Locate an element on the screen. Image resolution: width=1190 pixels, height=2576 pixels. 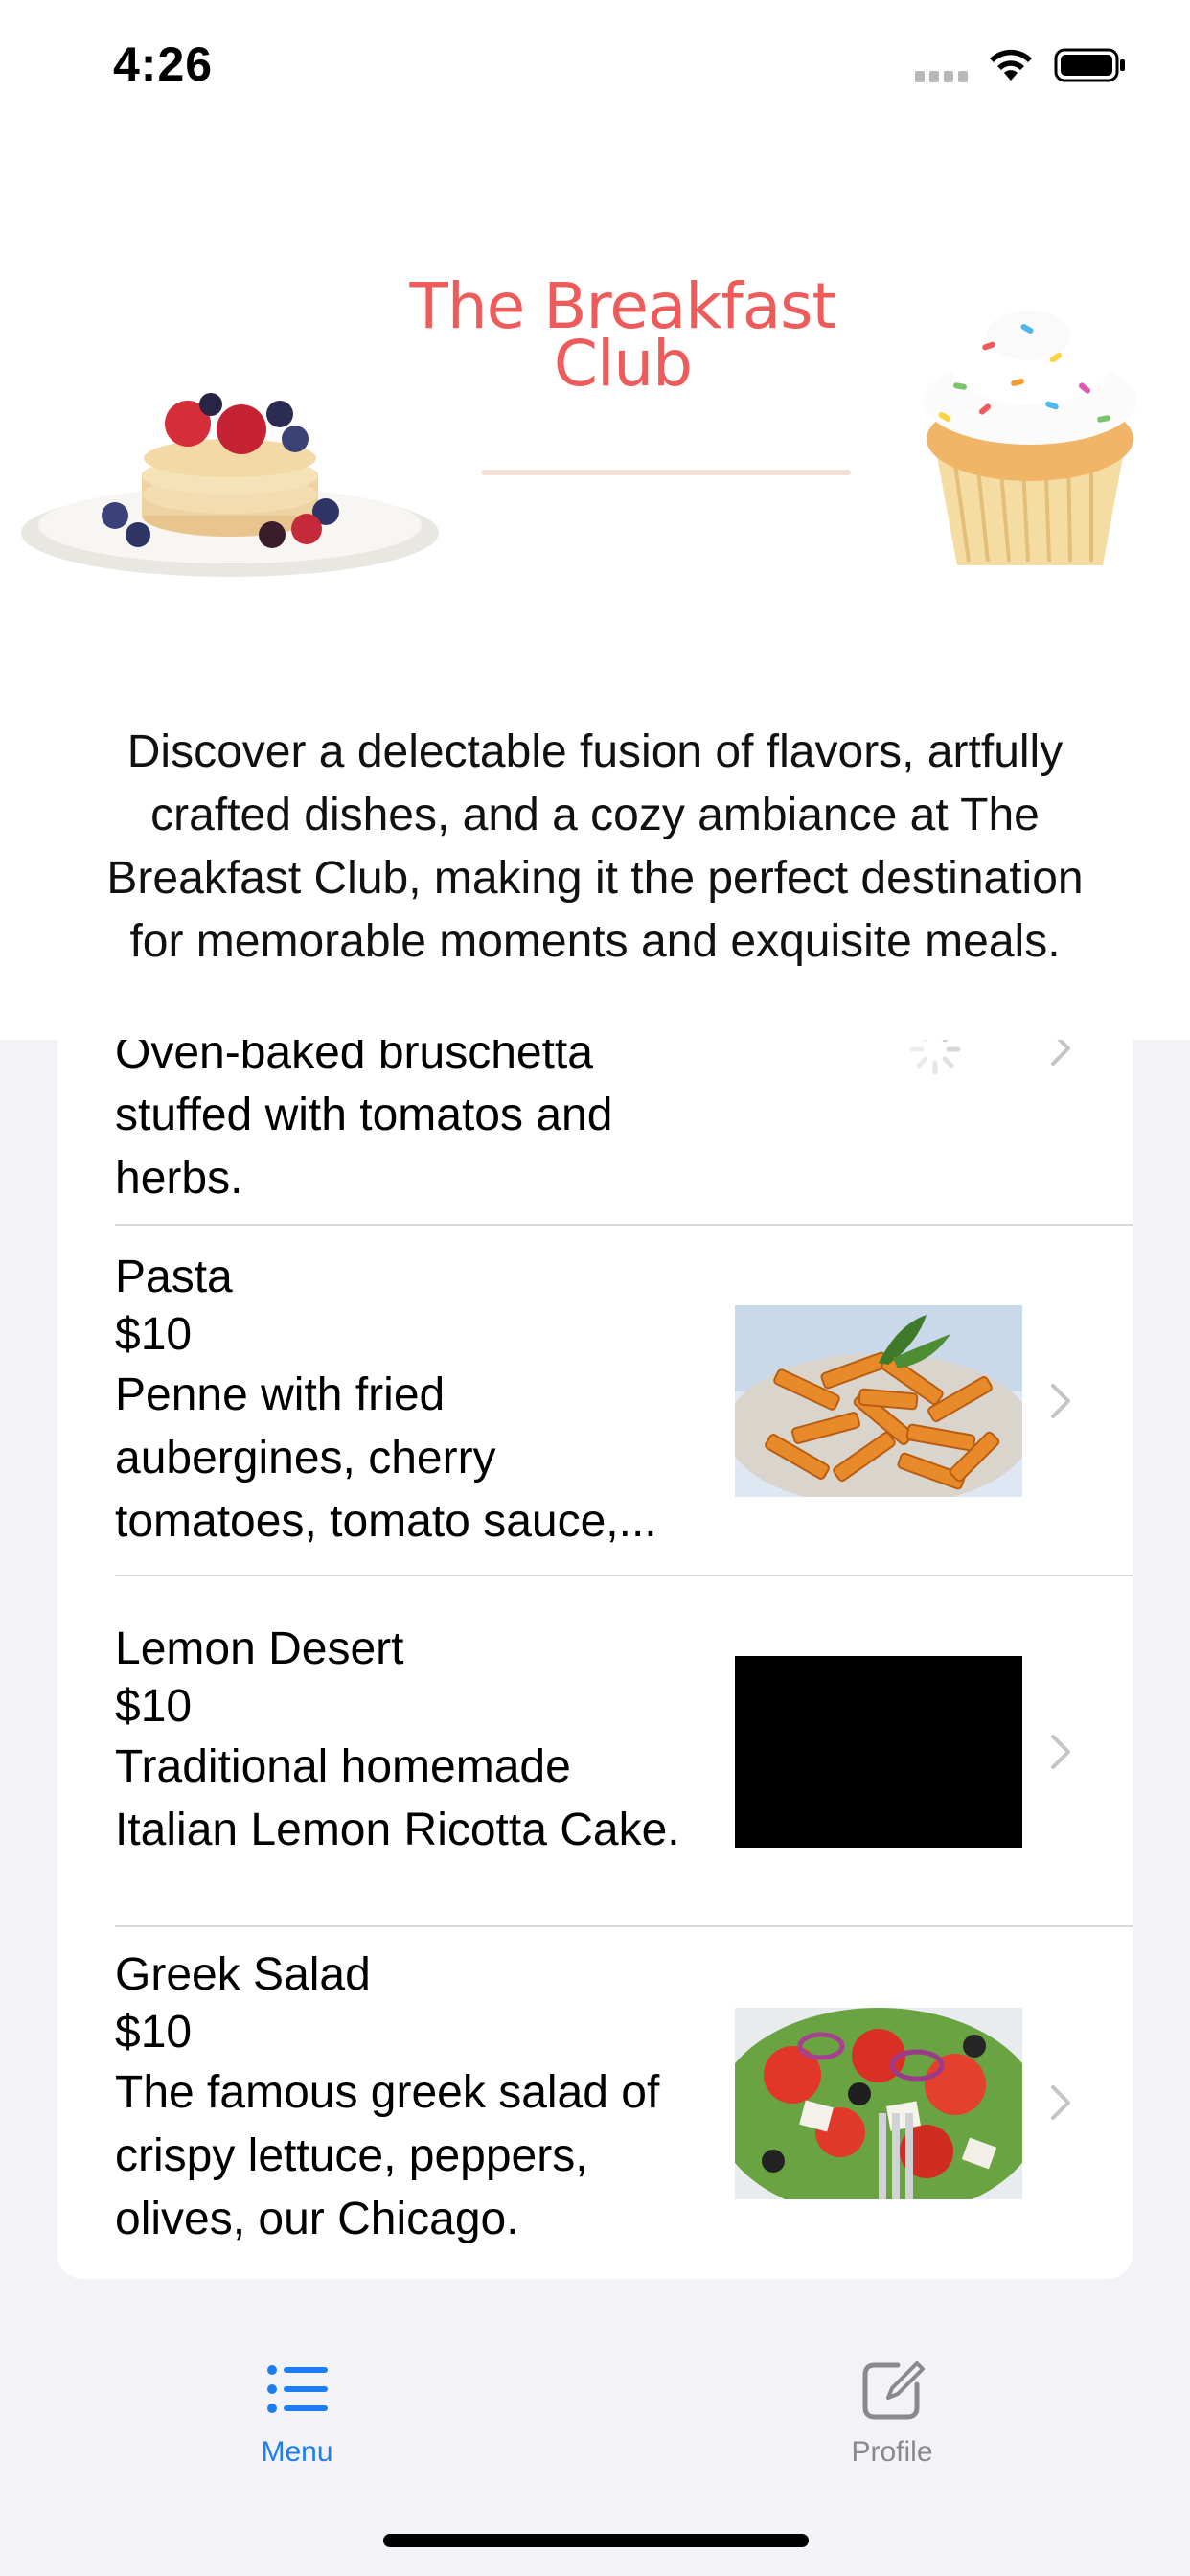
description-line: Italian Lemon Ricotta Cake. is located at coordinates (397, 1830).